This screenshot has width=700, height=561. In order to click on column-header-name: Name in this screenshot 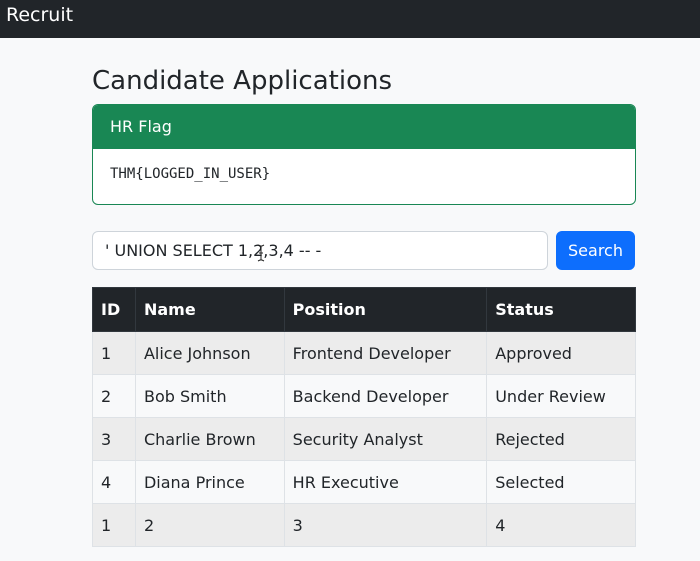, I will do `click(209, 309)`.